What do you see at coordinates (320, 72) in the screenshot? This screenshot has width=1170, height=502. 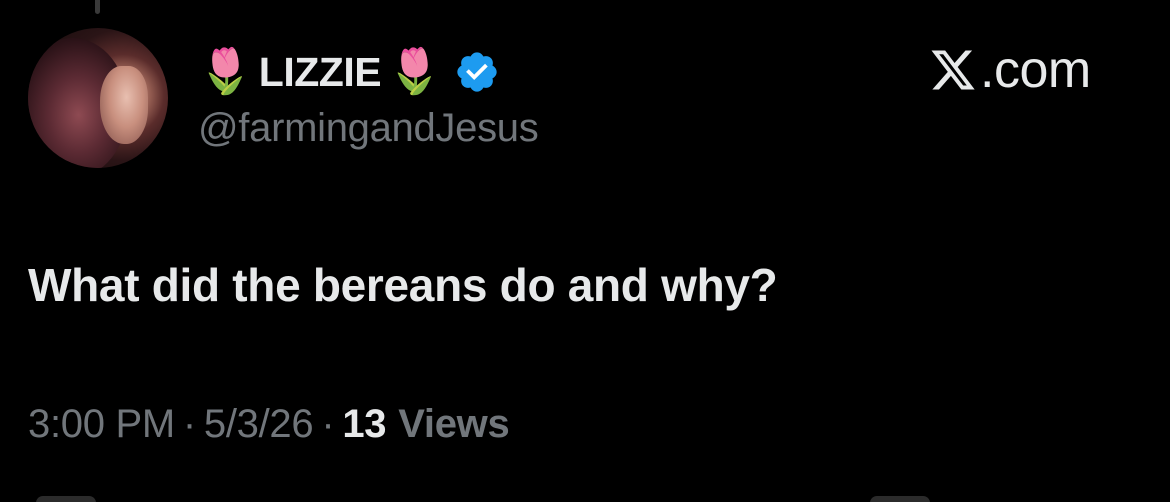 I see `display-name: LIZZIE` at bounding box center [320, 72].